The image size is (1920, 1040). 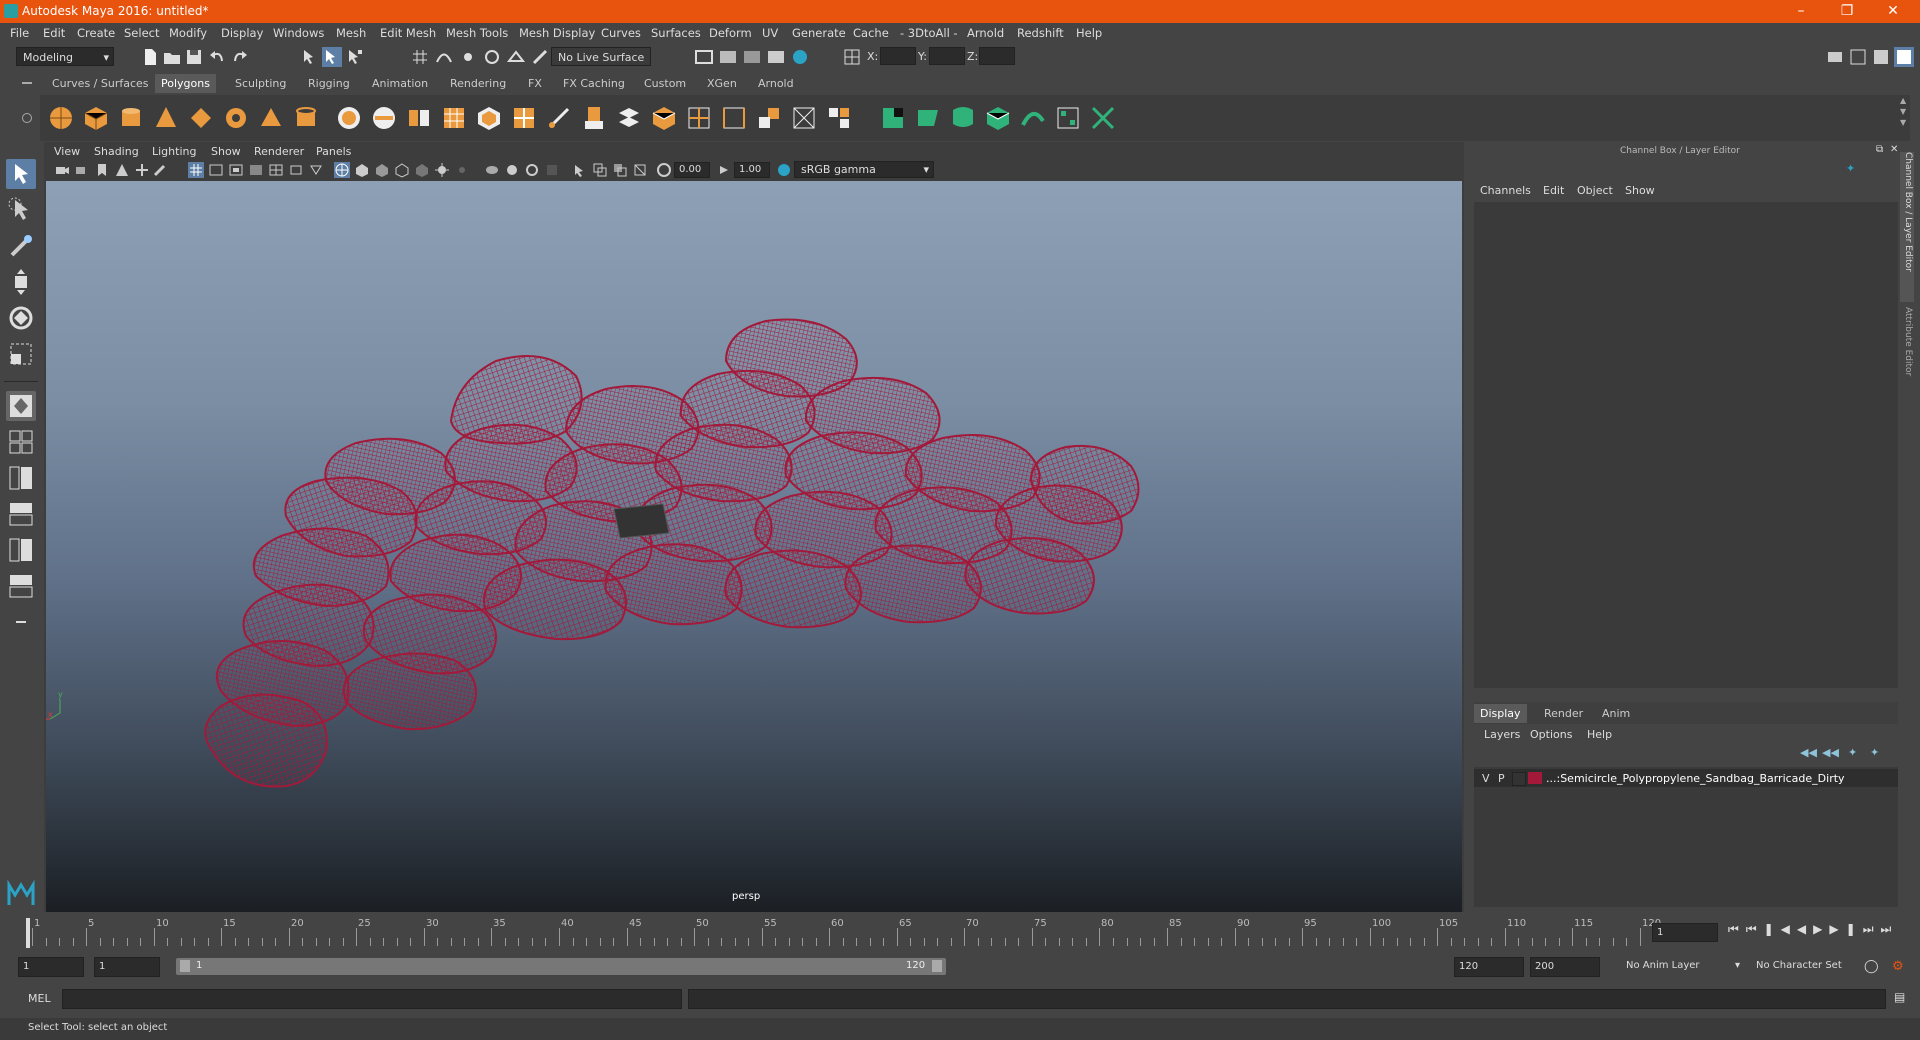 What do you see at coordinates (1489, 967) in the screenshot?
I see `playback-end-field: 120` at bounding box center [1489, 967].